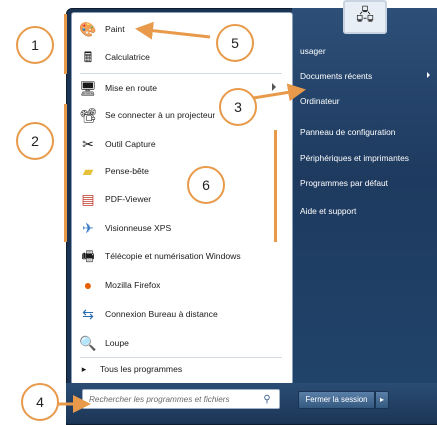 The height and width of the screenshot is (425, 437). I want to click on arrow-to-paint, so click(173, 30).